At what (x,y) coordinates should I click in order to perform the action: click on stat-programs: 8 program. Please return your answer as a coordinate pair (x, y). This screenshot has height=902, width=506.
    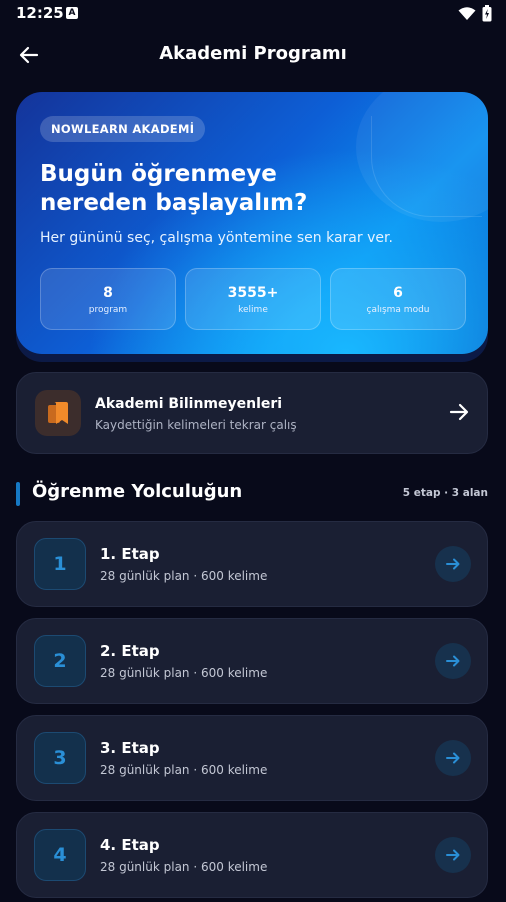
    Looking at the image, I should click on (108, 299).